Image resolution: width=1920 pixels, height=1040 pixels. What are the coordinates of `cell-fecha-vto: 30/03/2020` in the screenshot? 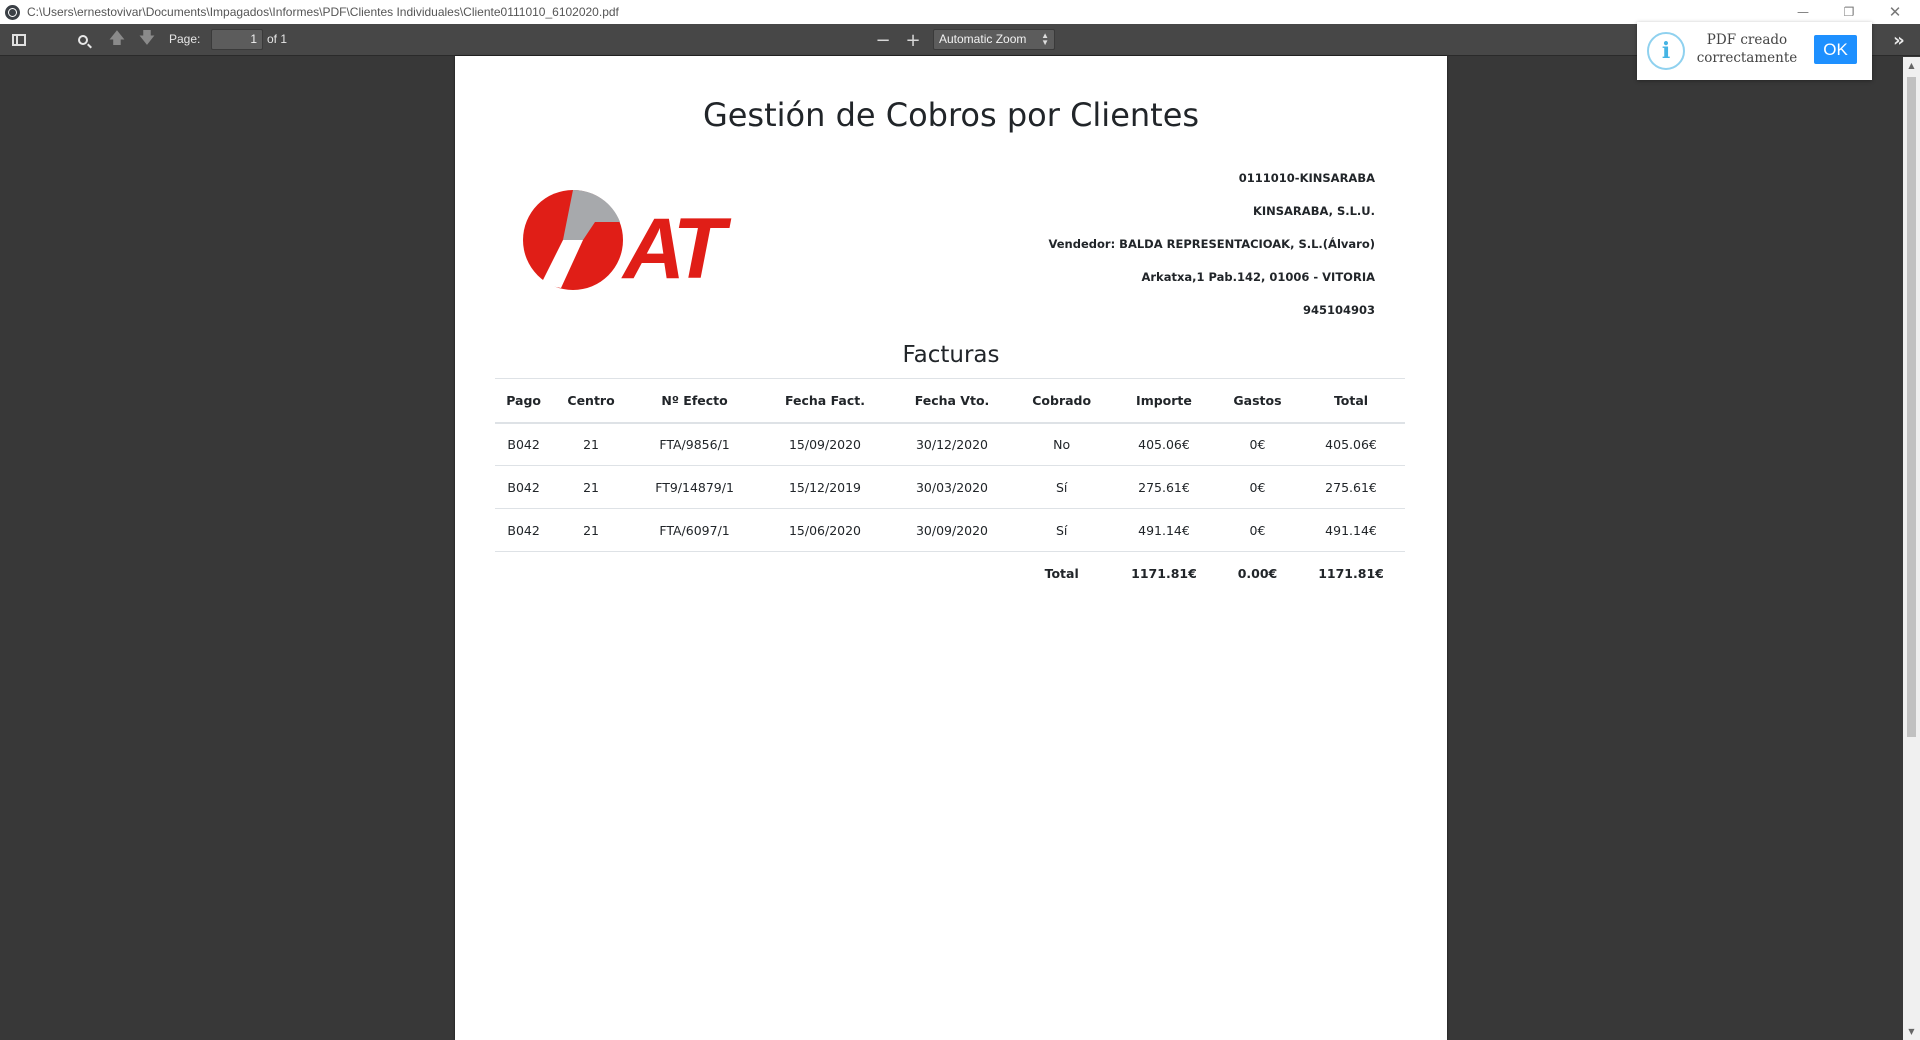 It's located at (952, 487).